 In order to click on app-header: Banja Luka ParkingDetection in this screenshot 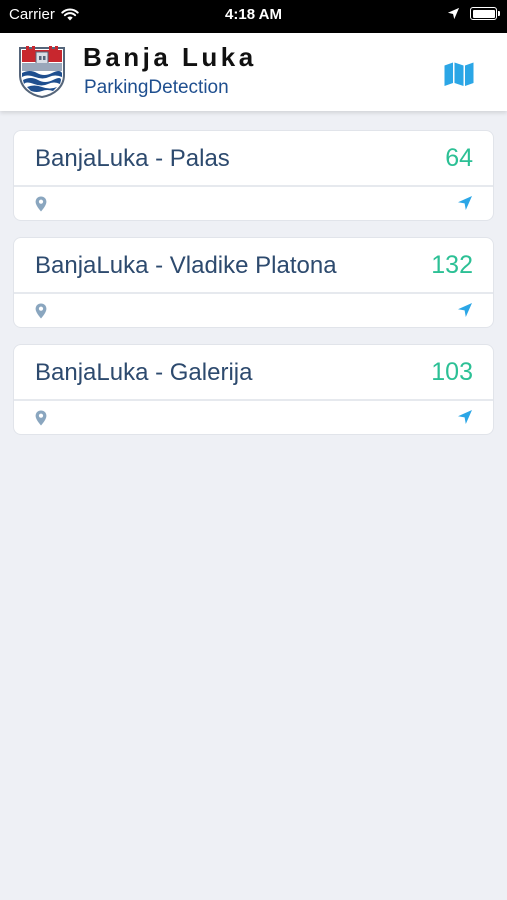, I will do `click(253, 72)`.